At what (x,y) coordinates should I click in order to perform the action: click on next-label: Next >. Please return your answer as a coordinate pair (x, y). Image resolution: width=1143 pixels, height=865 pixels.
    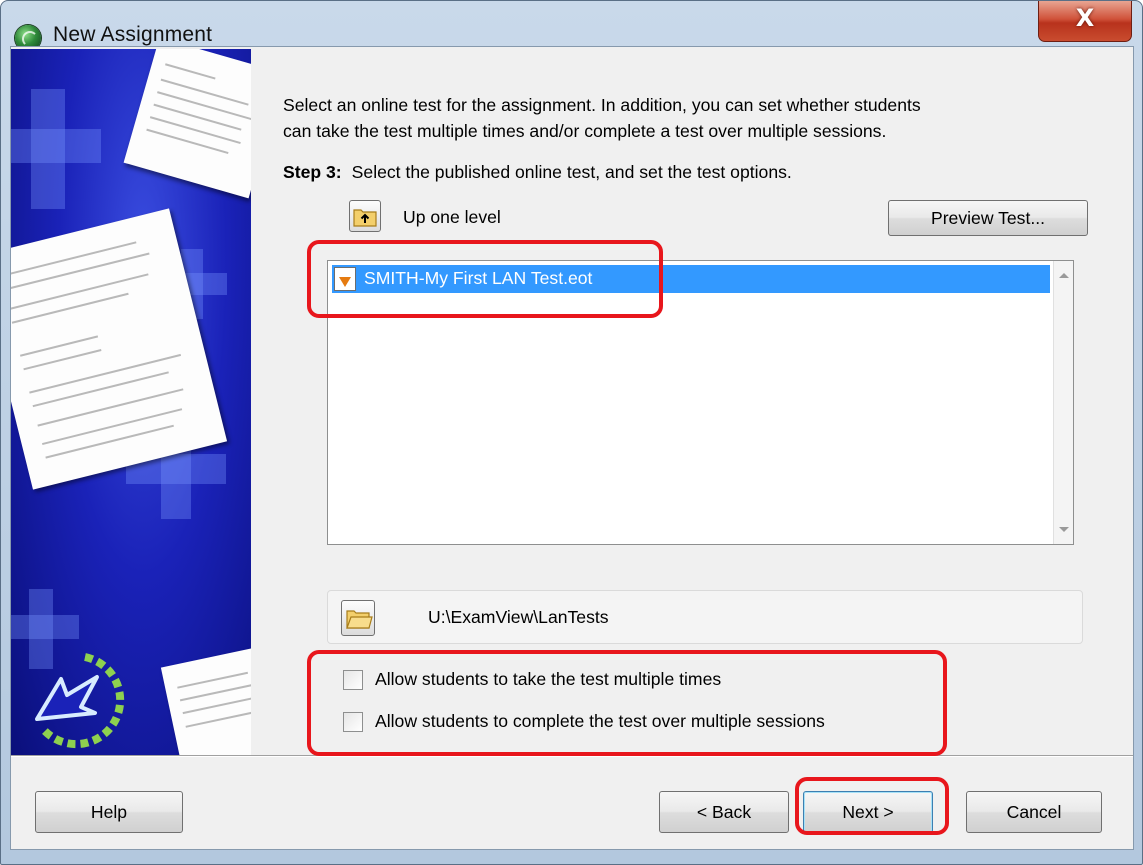
    Looking at the image, I should click on (868, 812).